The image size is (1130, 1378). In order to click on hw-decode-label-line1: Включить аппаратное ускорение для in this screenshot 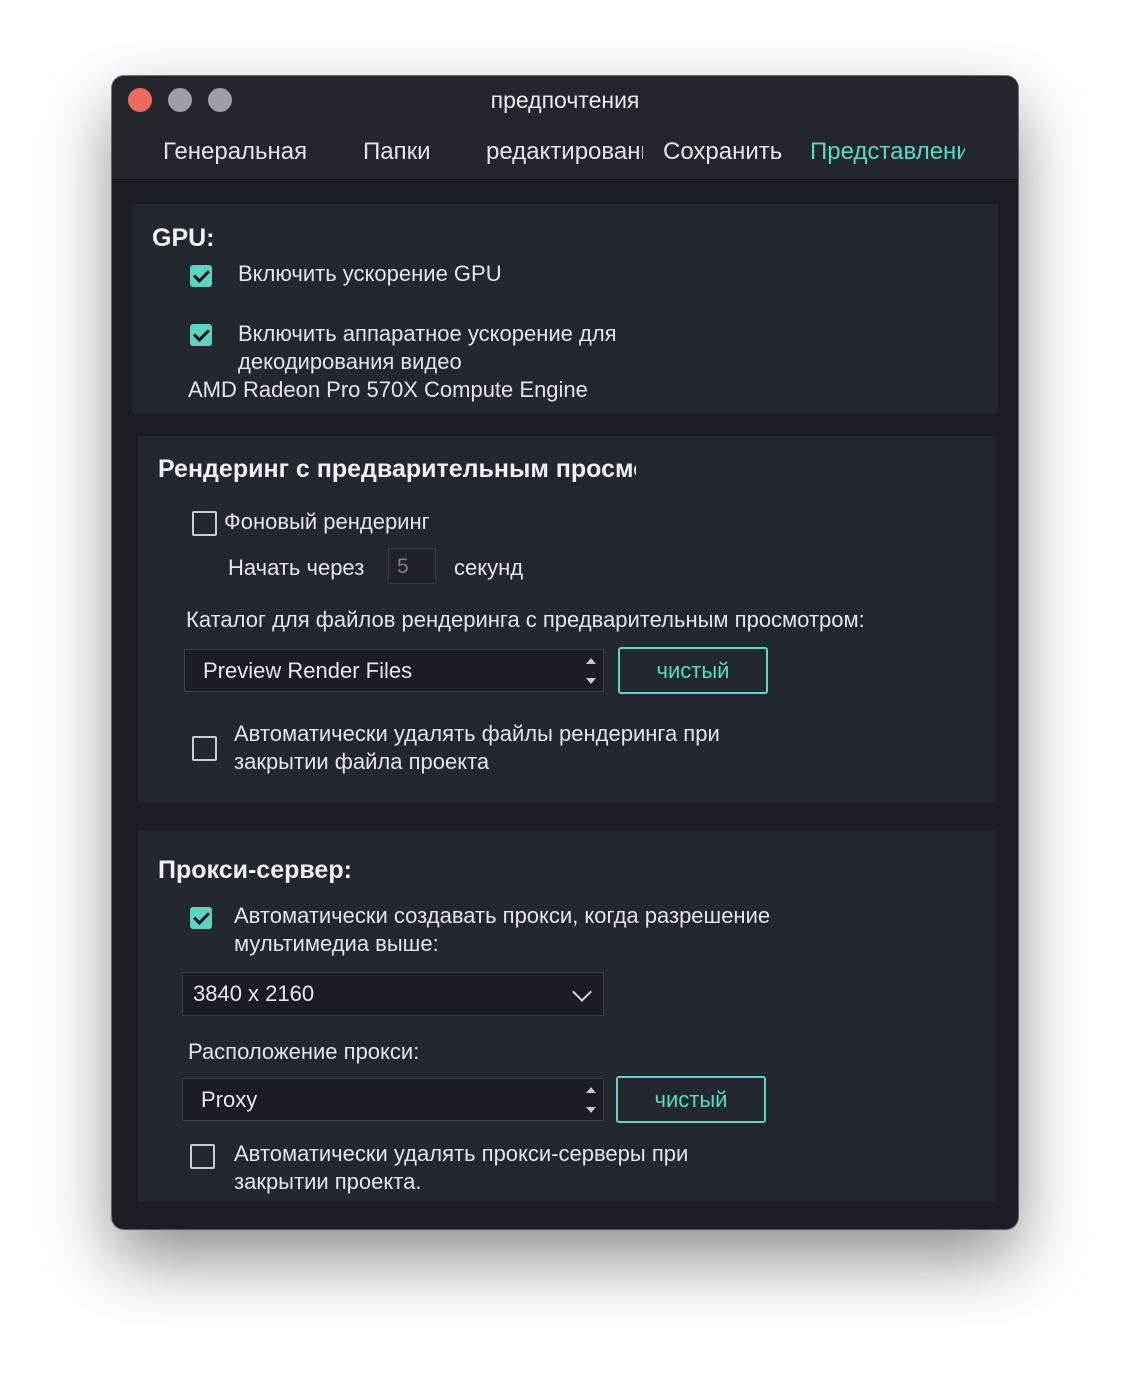, I will do `click(427, 333)`.